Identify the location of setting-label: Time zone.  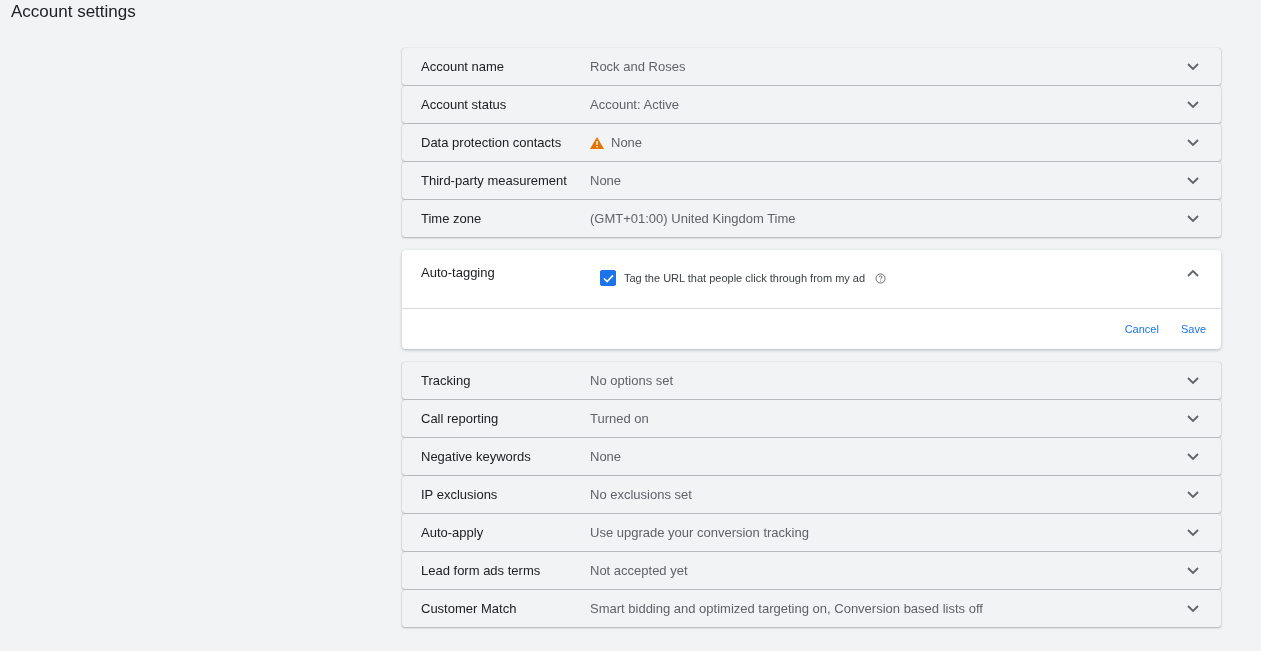
(452, 218).